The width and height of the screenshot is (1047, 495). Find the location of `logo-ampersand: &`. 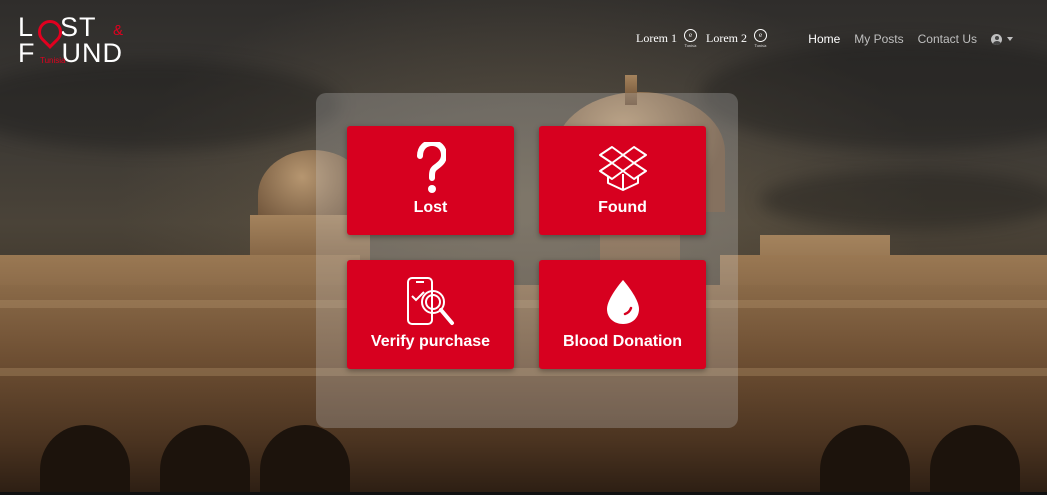

logo-ampersand: & is located at coordinates (118, 30).